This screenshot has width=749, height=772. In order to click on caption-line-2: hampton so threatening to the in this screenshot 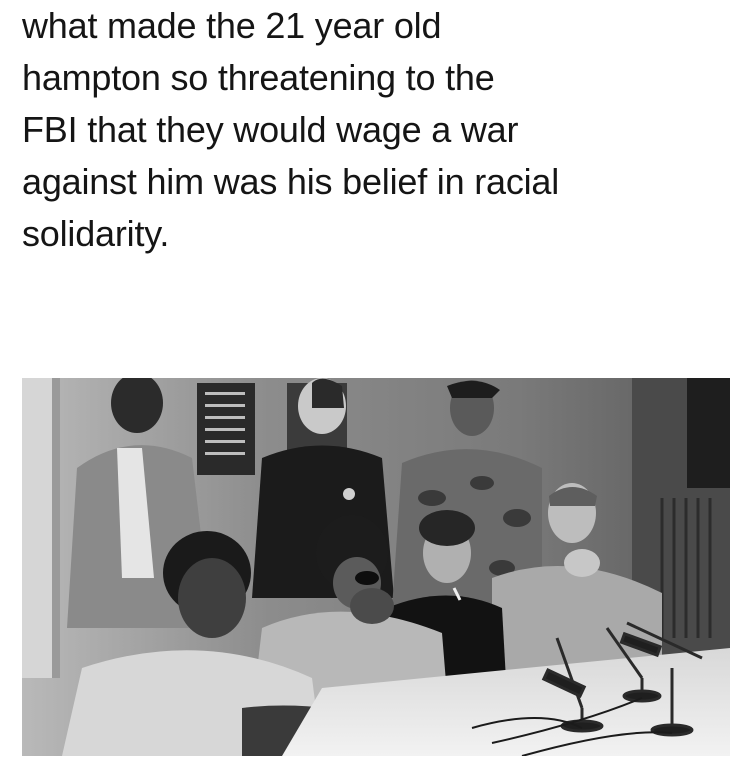, I will do `click(258, 77)`.